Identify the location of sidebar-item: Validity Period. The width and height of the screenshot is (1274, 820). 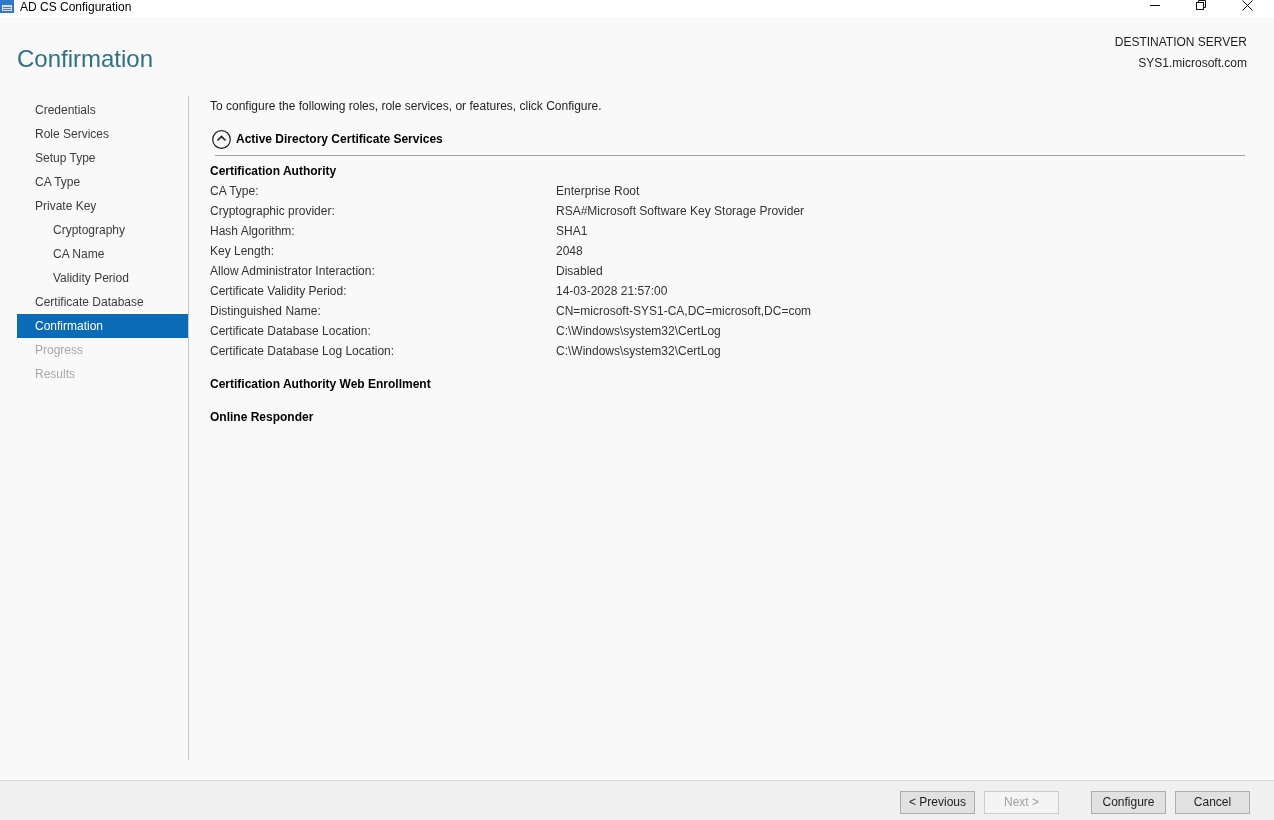
(102, 278).